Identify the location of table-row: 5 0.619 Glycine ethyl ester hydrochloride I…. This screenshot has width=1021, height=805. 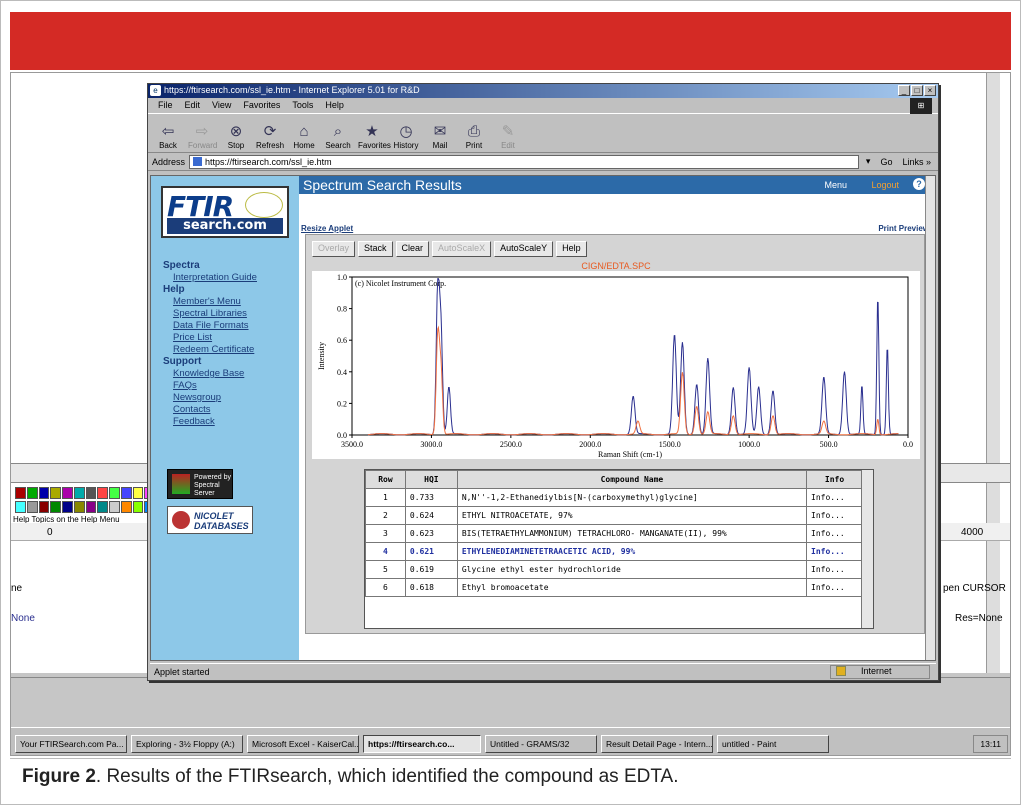
(614, 569).